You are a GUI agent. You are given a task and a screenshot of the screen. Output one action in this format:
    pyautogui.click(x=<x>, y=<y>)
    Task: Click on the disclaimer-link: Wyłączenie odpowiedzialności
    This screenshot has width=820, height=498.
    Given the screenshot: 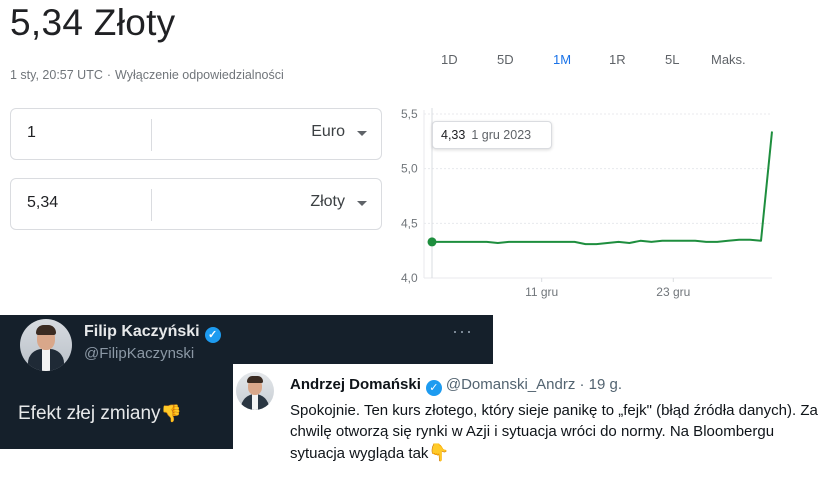 What is the action you would take?
    pyautogui.click(x=199, y=75)
    